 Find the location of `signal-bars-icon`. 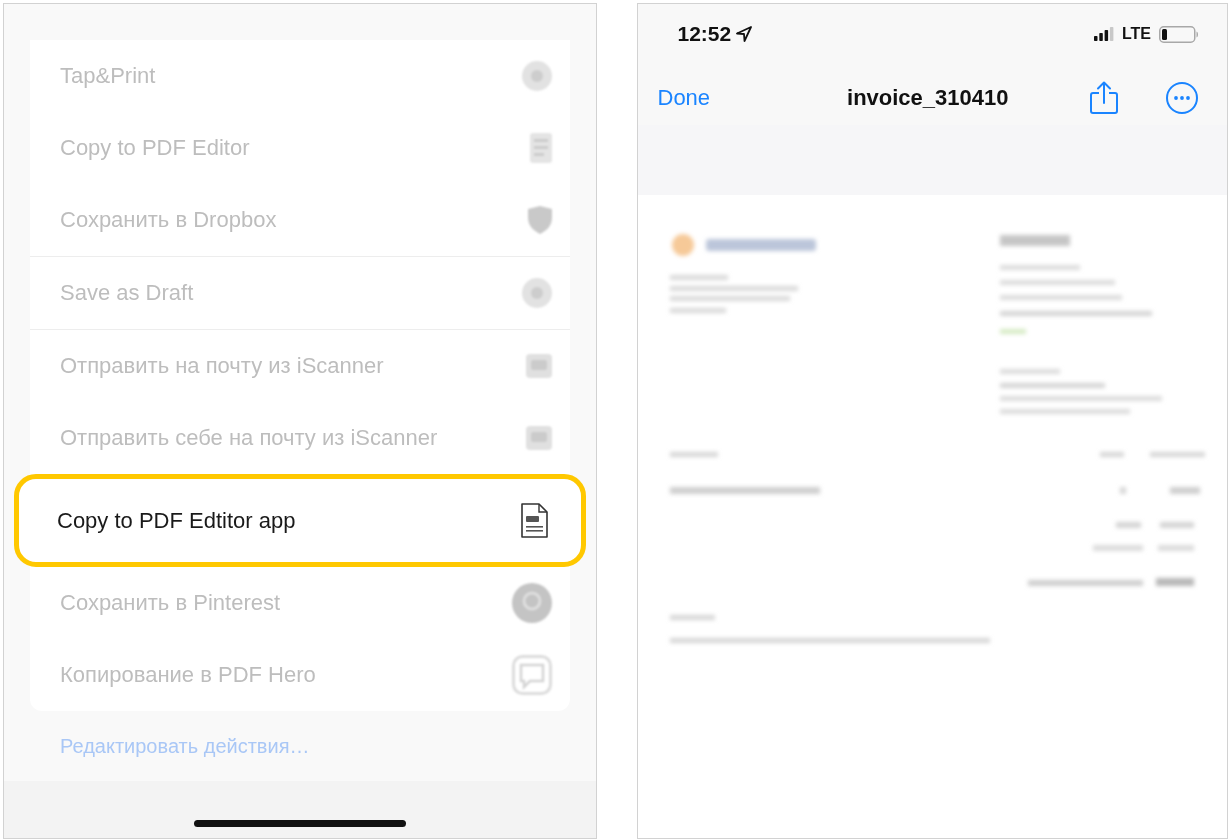

signal-bars-icon is located at coordinates (1103, 34).